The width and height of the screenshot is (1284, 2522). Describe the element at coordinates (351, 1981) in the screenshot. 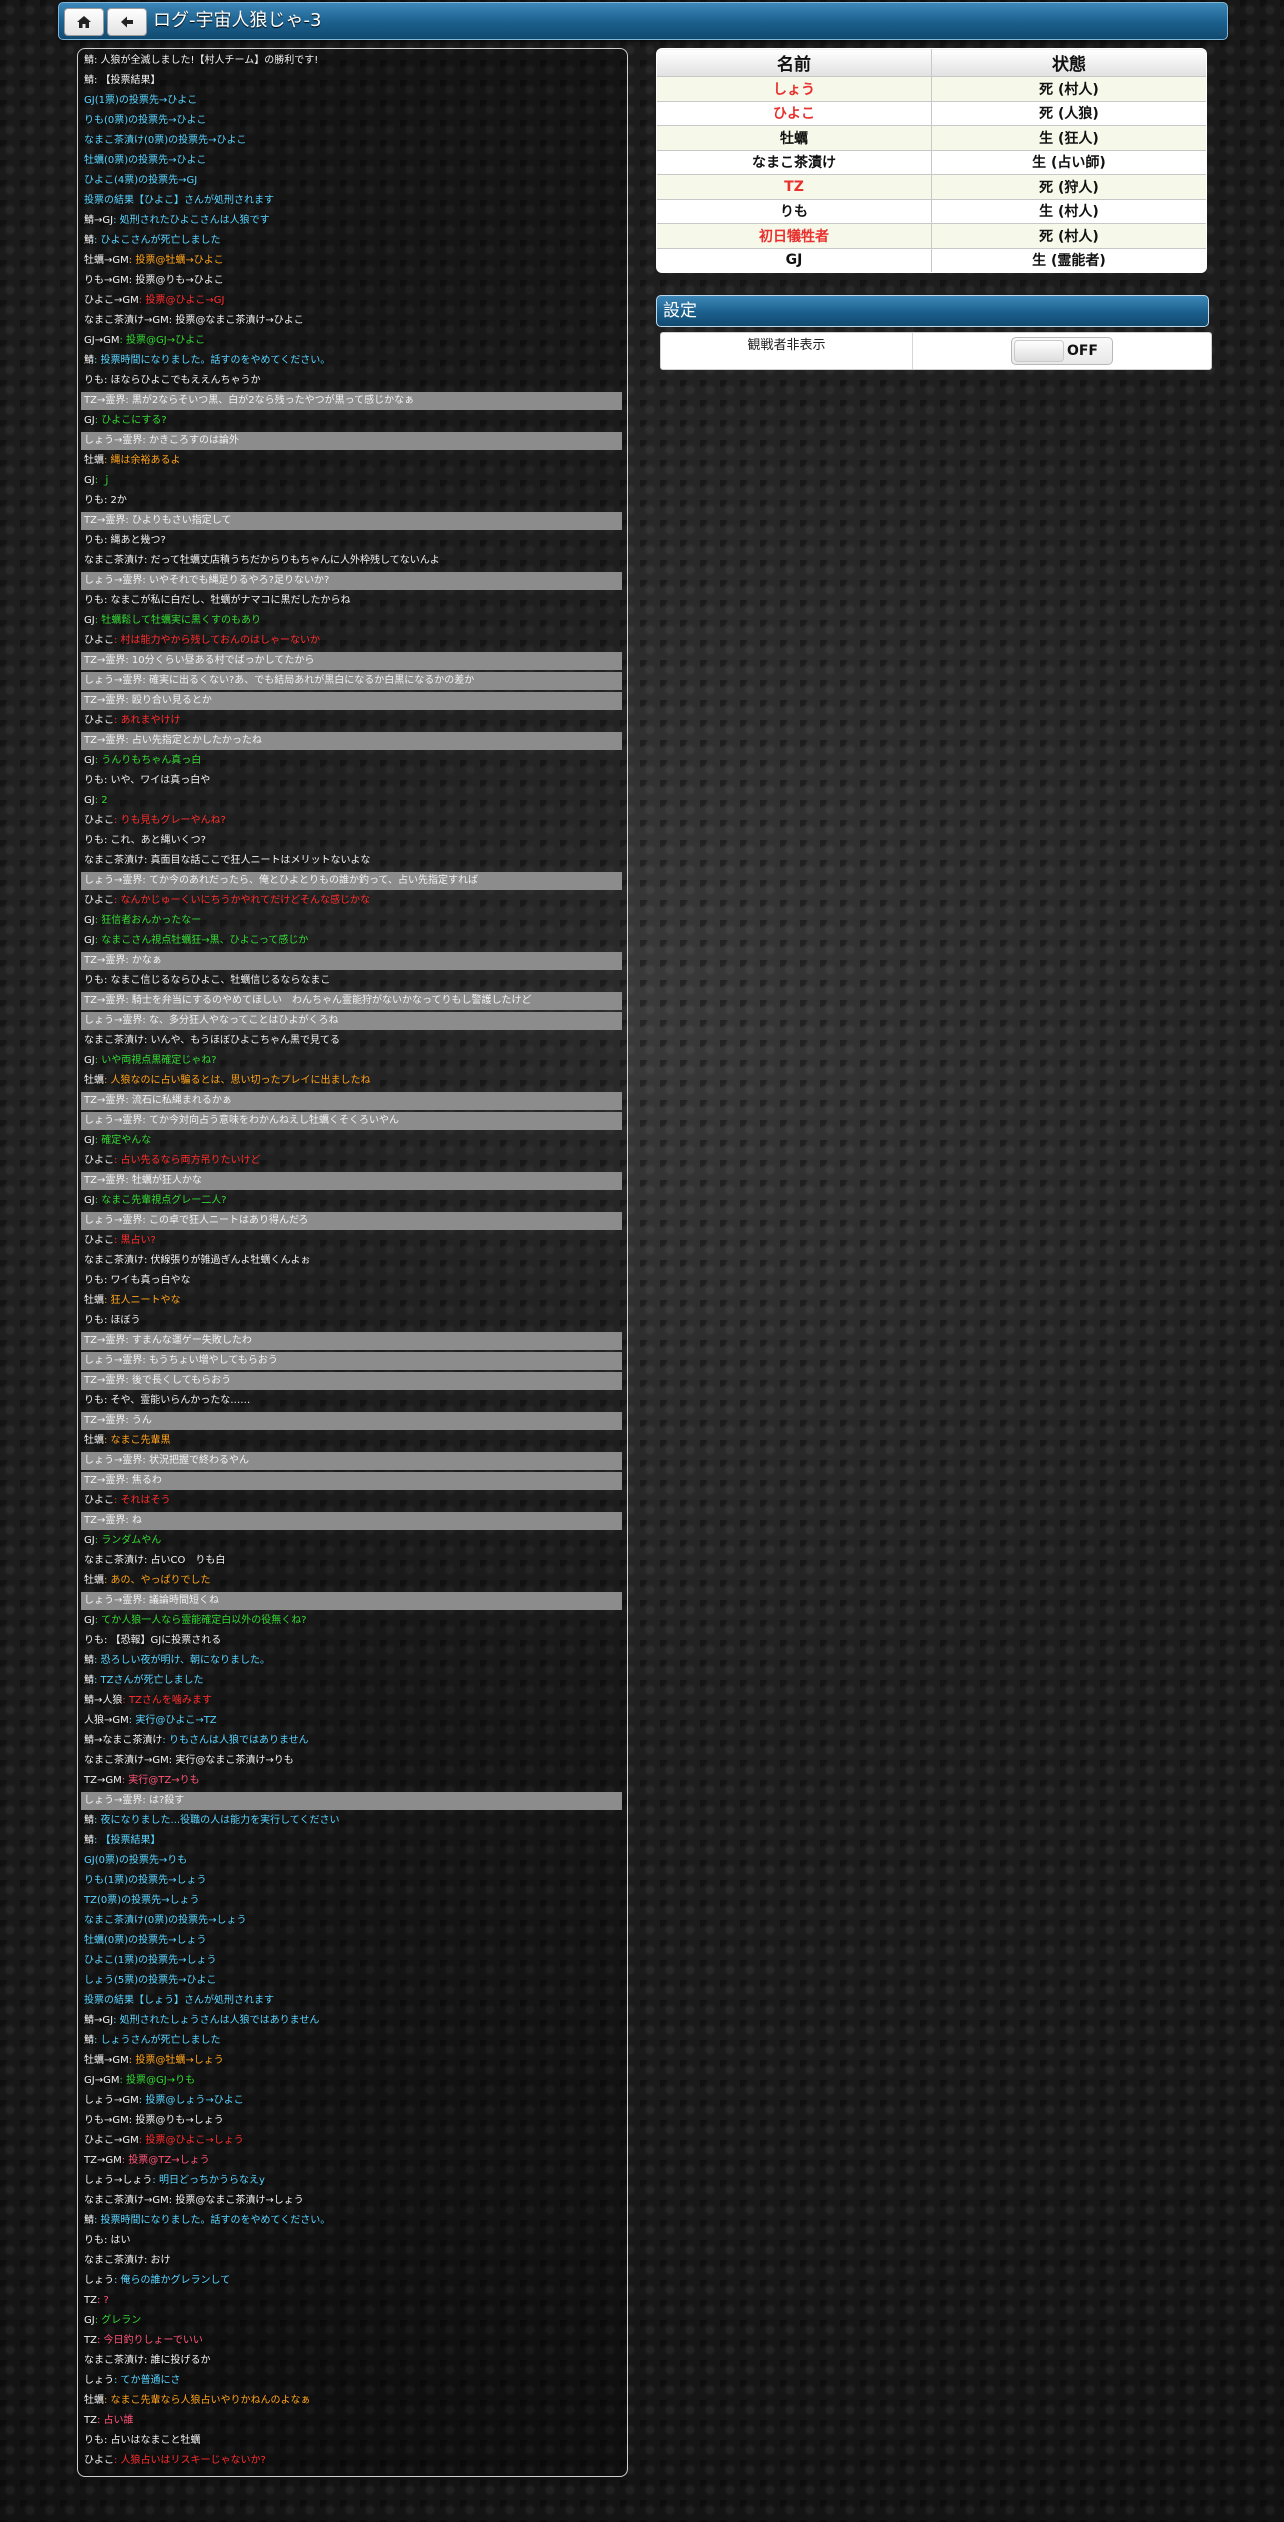

I see `log-line: しょう(5票)の投票先→ひよこ` at that location.